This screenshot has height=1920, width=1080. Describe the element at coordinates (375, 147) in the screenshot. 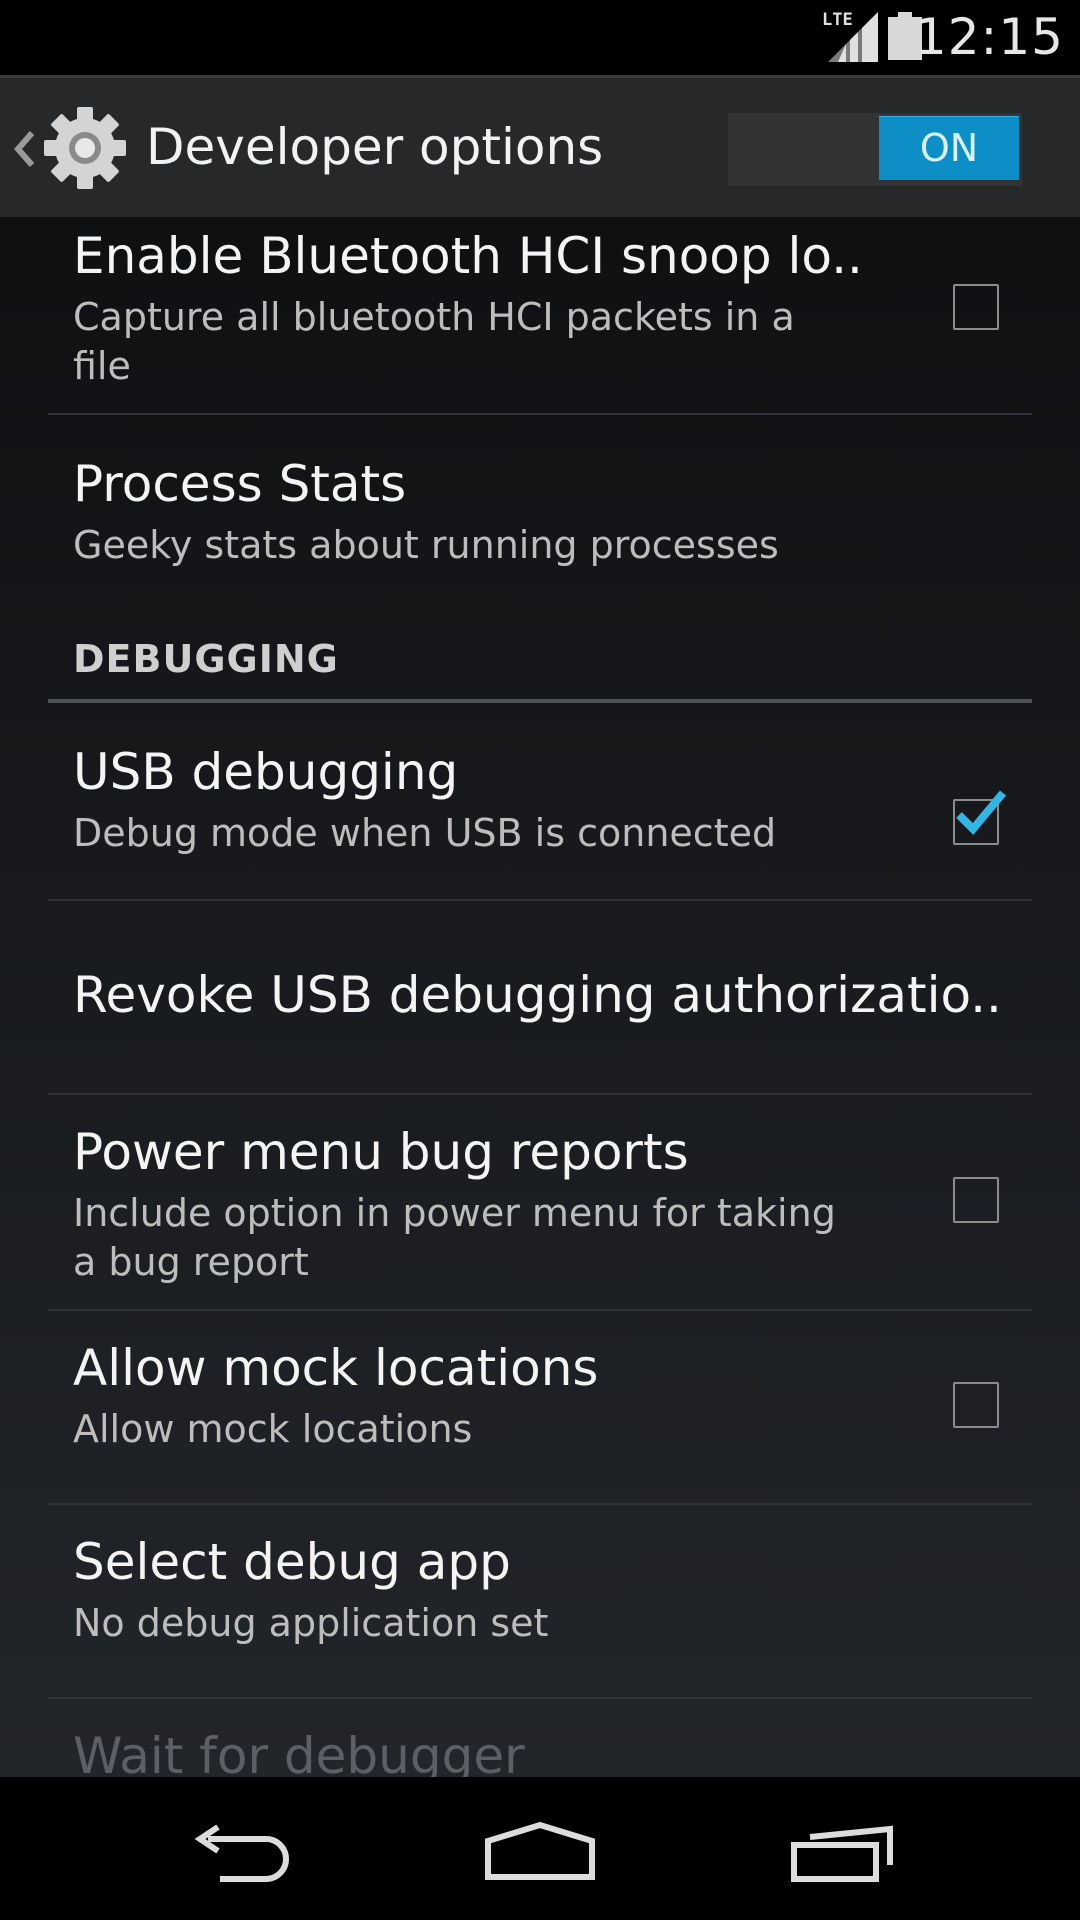

I see `page-title: Developer options` at that location.